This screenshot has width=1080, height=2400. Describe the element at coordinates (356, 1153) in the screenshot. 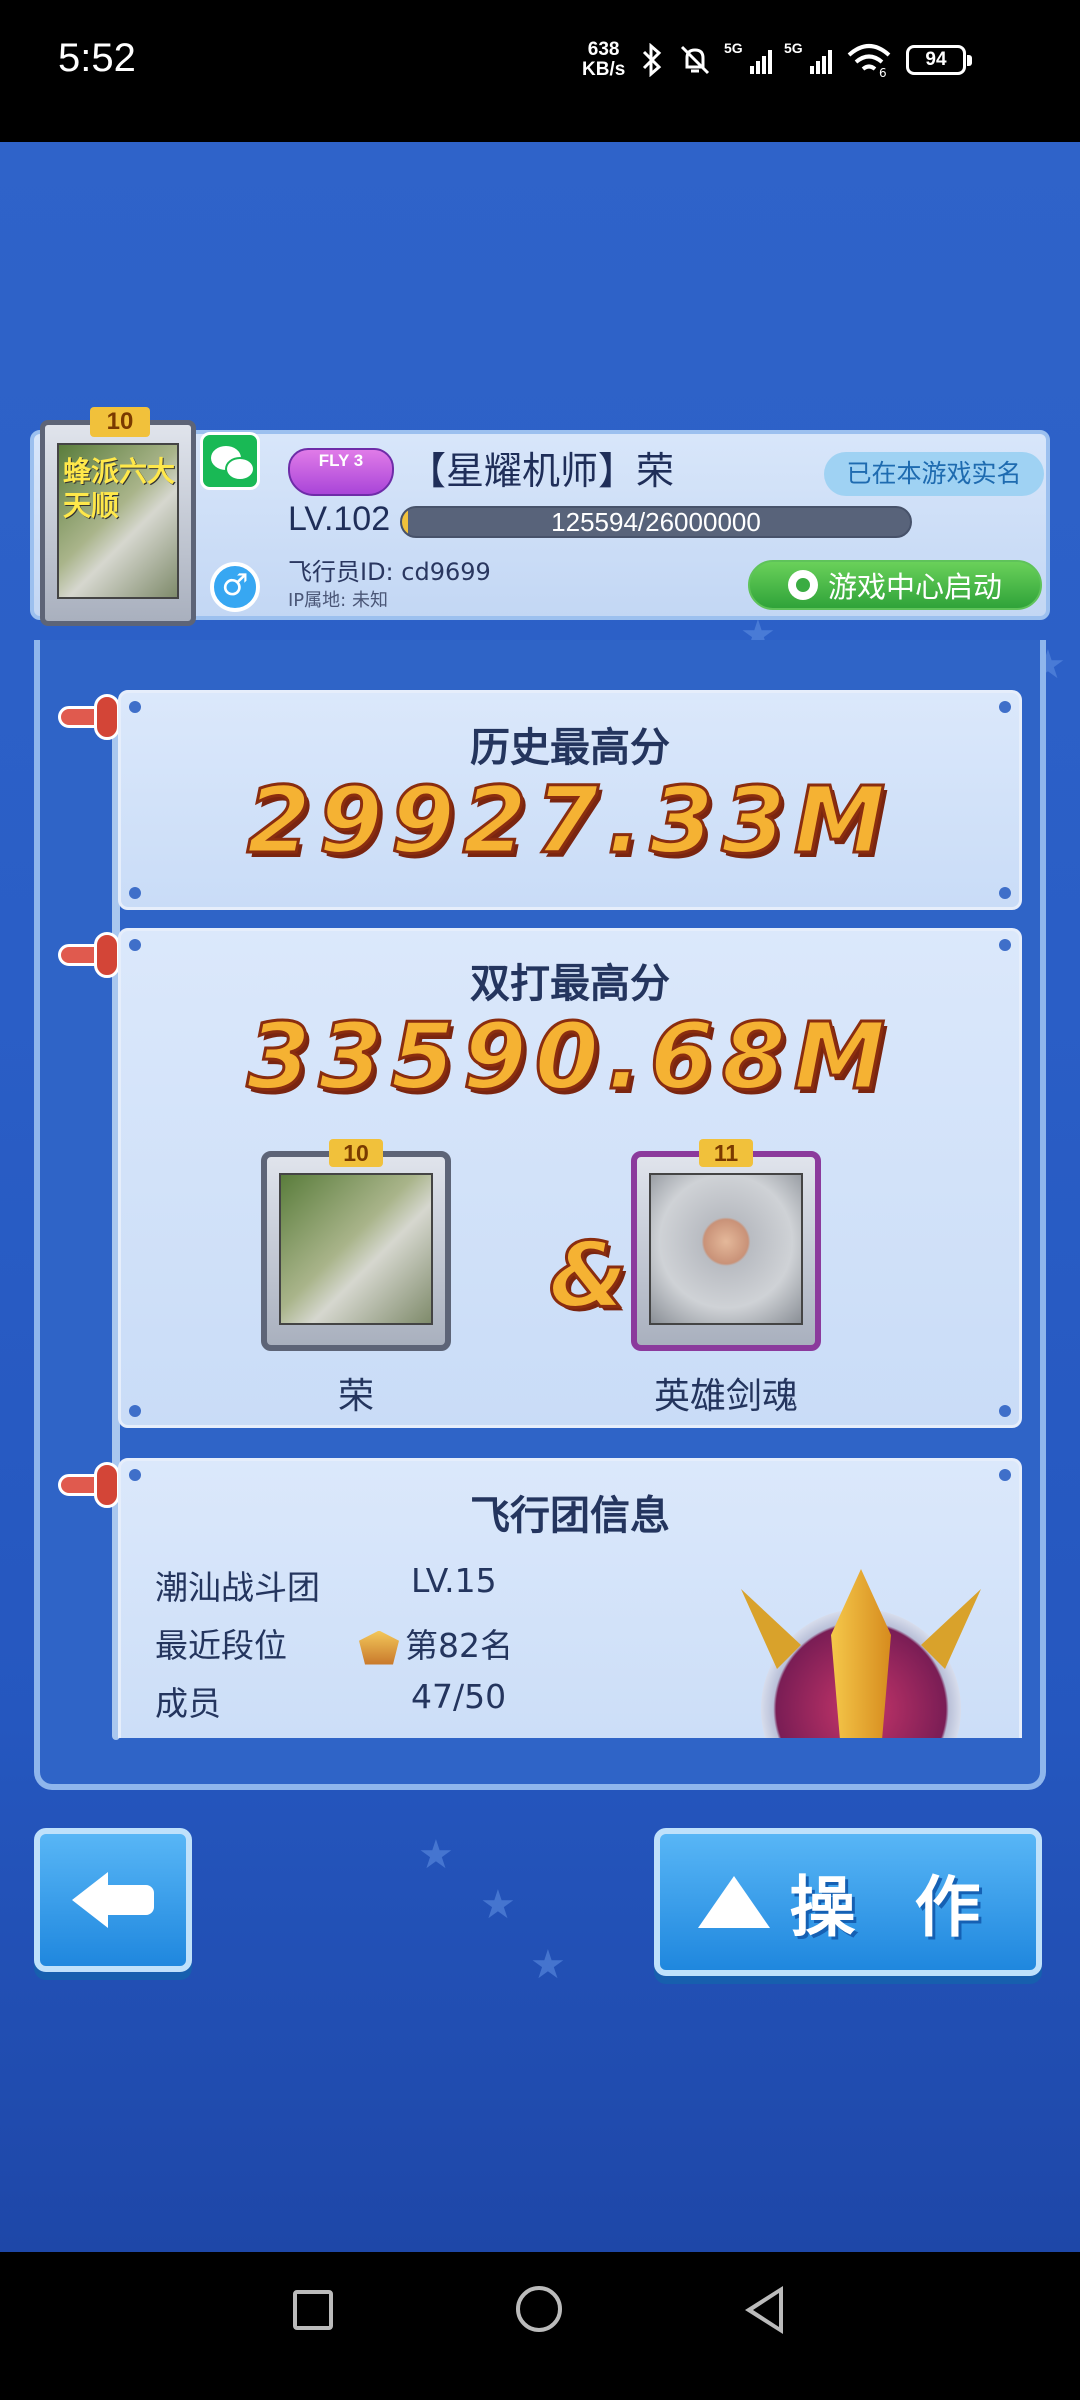

I see `partner-1-level: 10` at that location.